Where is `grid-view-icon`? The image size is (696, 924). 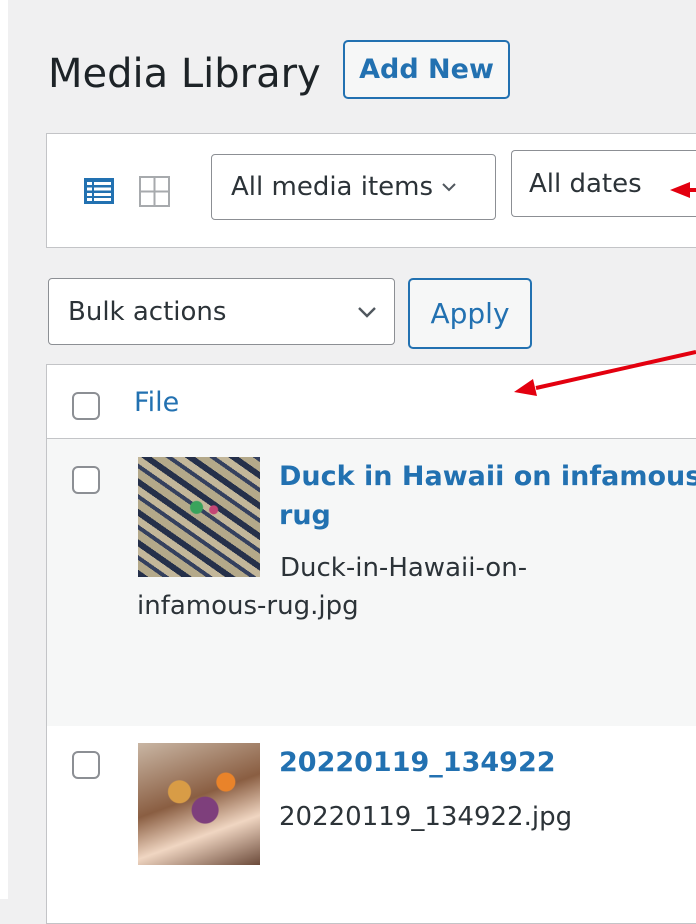
grid-view-icon is located at coordinates (154, 191).